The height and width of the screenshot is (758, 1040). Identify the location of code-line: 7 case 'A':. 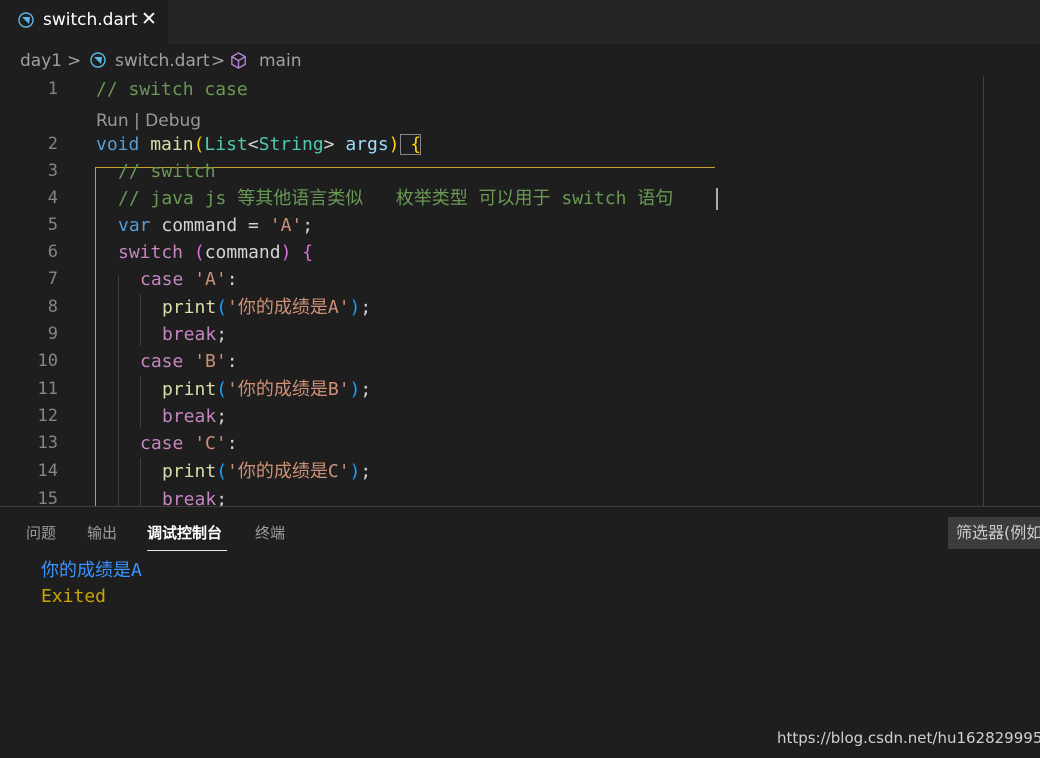
(520, 279).